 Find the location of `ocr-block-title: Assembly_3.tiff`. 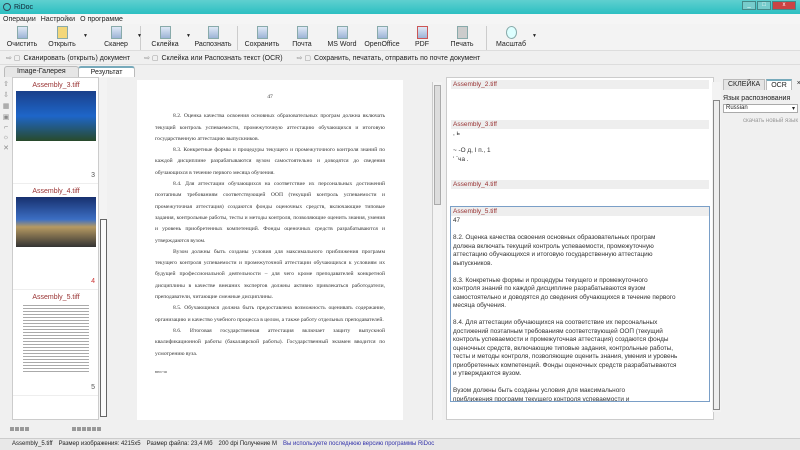

ocr-block-title: Assembly_3.tiff is located at coordinates (580, 124).